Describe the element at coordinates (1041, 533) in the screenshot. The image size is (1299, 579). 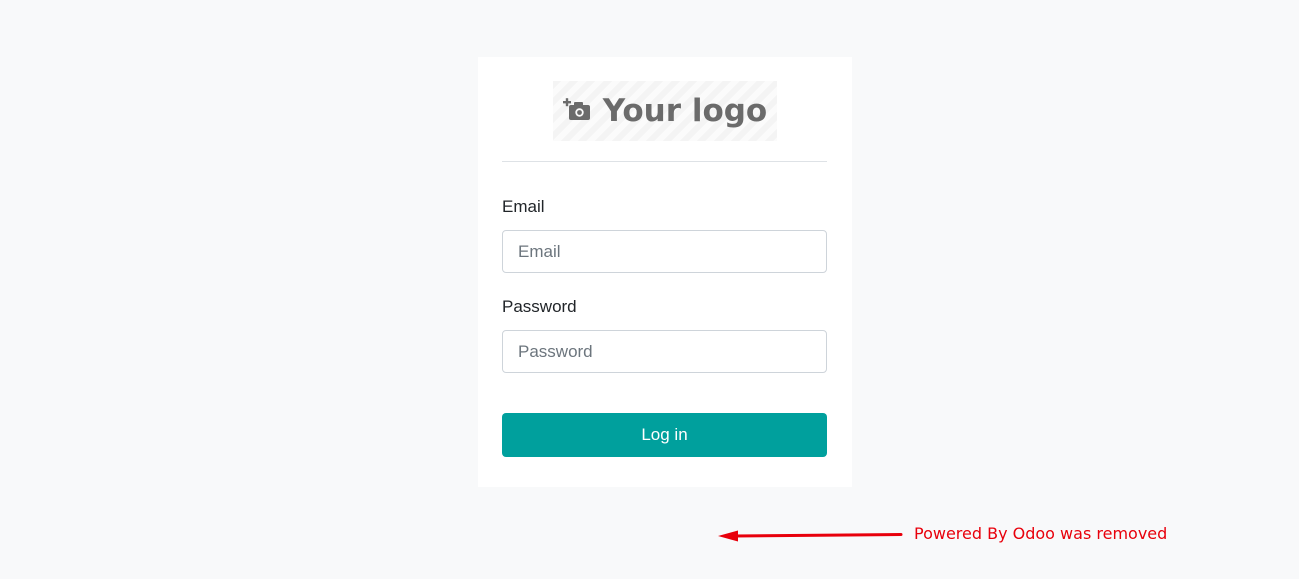
I see `annotation-text: Powered By Odoo was removed` at that location.